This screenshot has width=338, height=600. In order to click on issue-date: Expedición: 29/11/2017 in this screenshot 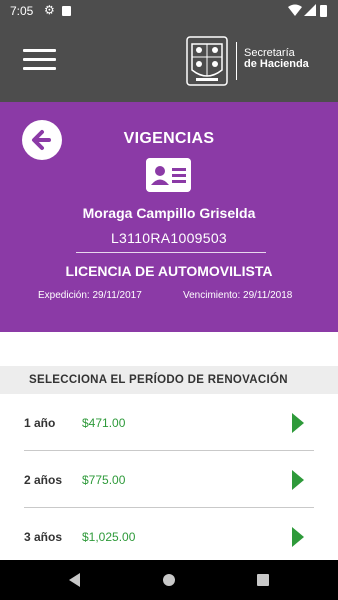, I will do `click(90, 295)`.